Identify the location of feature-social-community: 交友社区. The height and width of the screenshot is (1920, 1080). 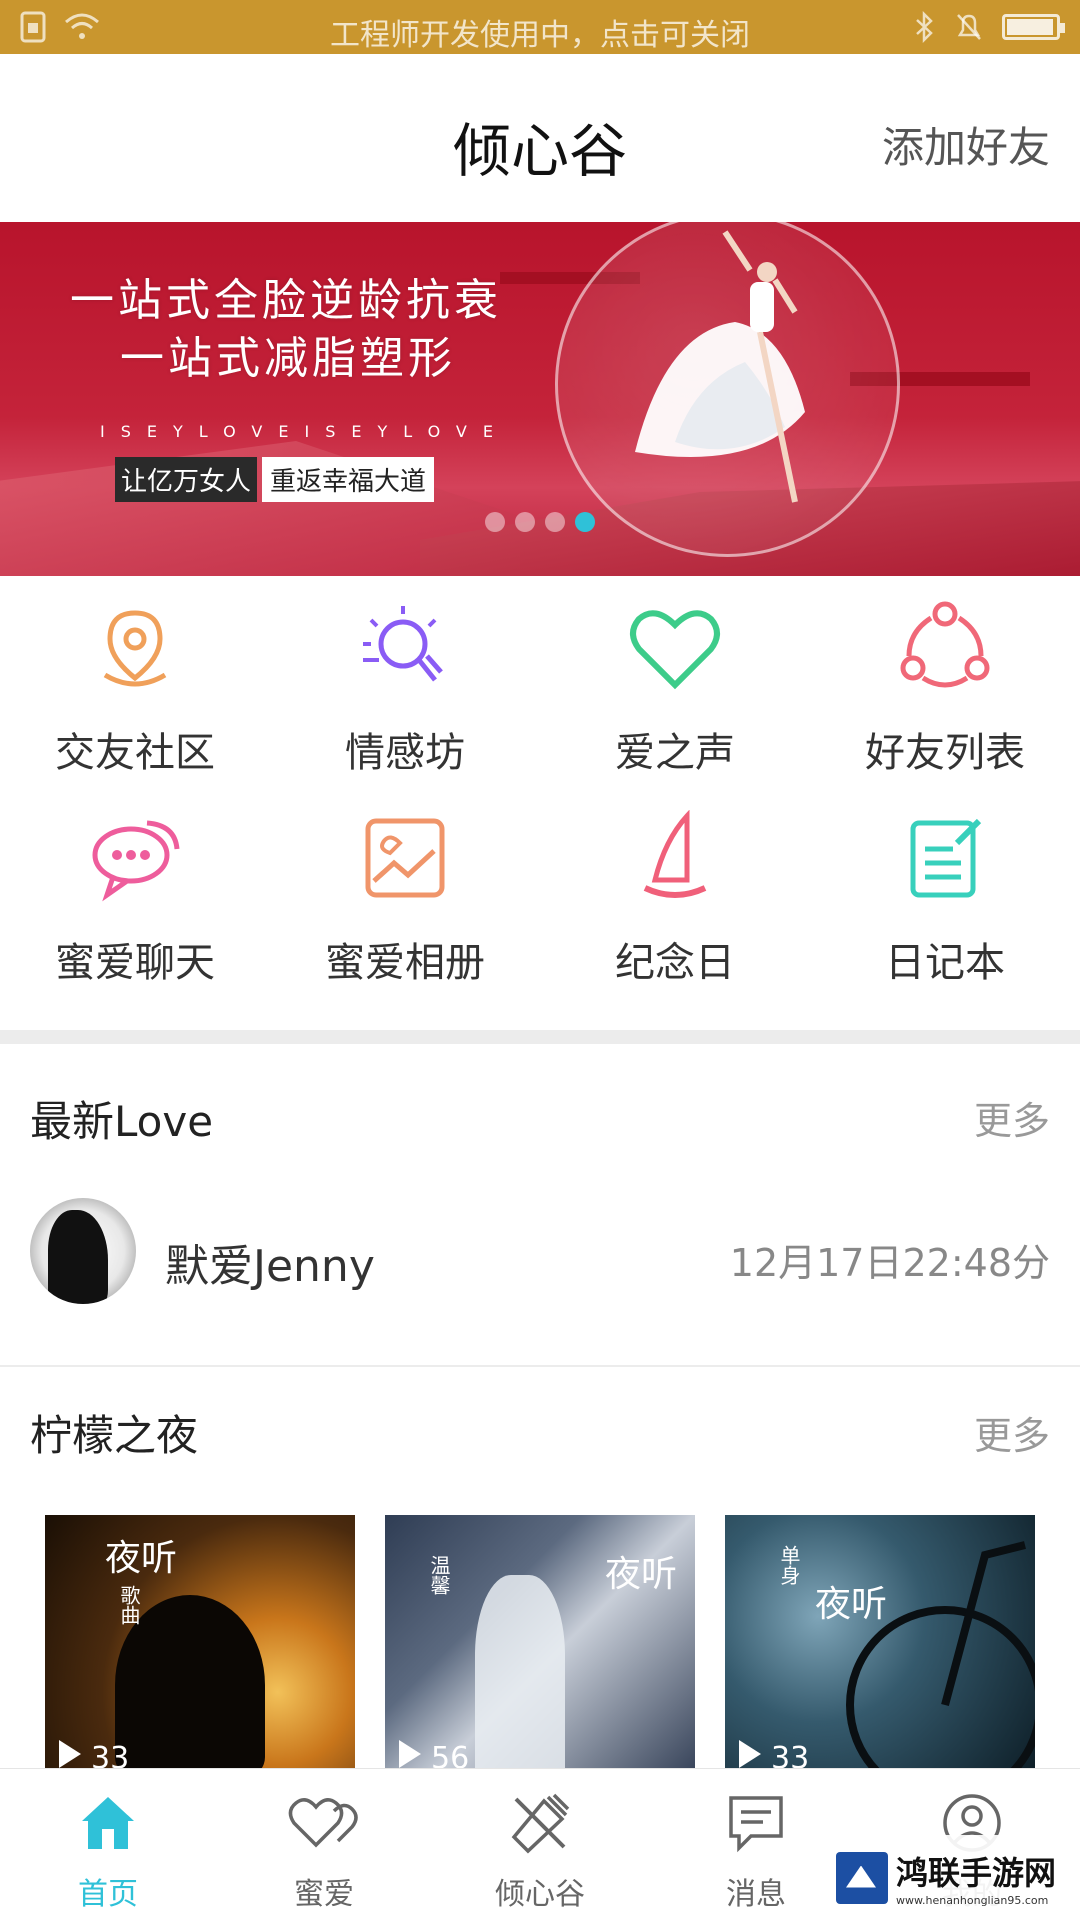
(135, 691).